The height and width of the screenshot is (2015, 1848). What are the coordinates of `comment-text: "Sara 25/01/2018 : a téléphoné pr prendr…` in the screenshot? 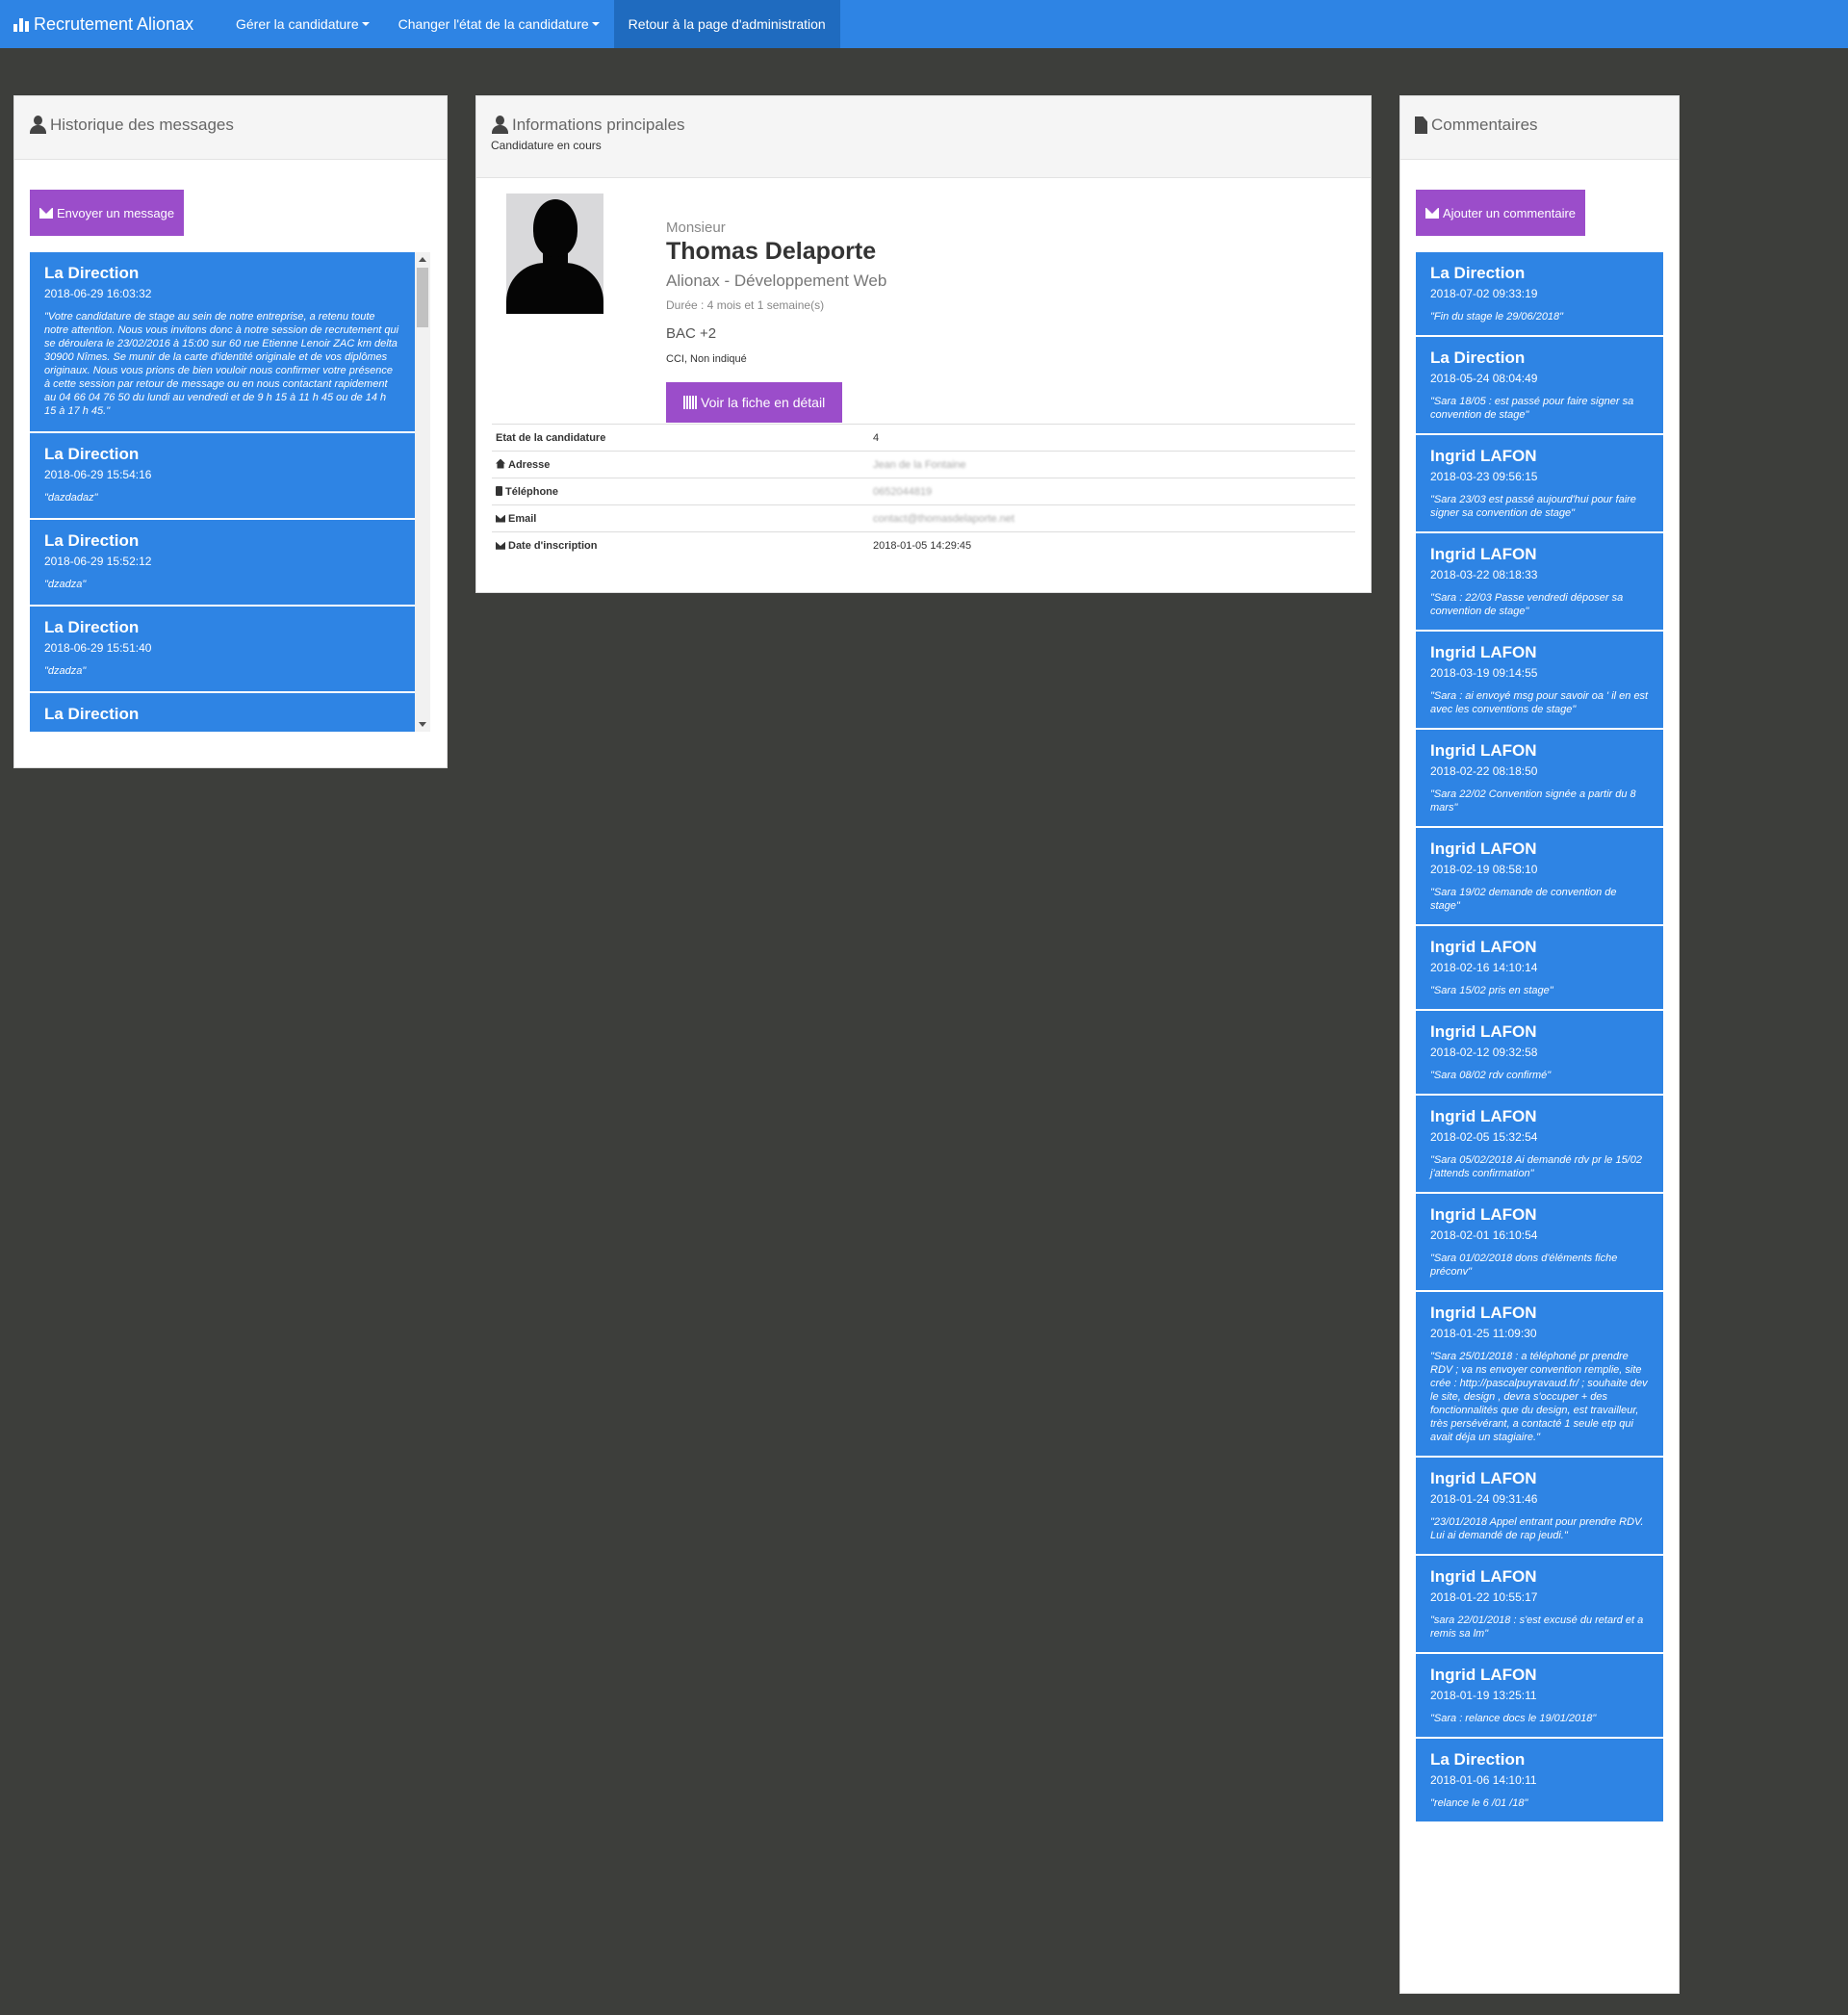 It's located at (1539, 1397).